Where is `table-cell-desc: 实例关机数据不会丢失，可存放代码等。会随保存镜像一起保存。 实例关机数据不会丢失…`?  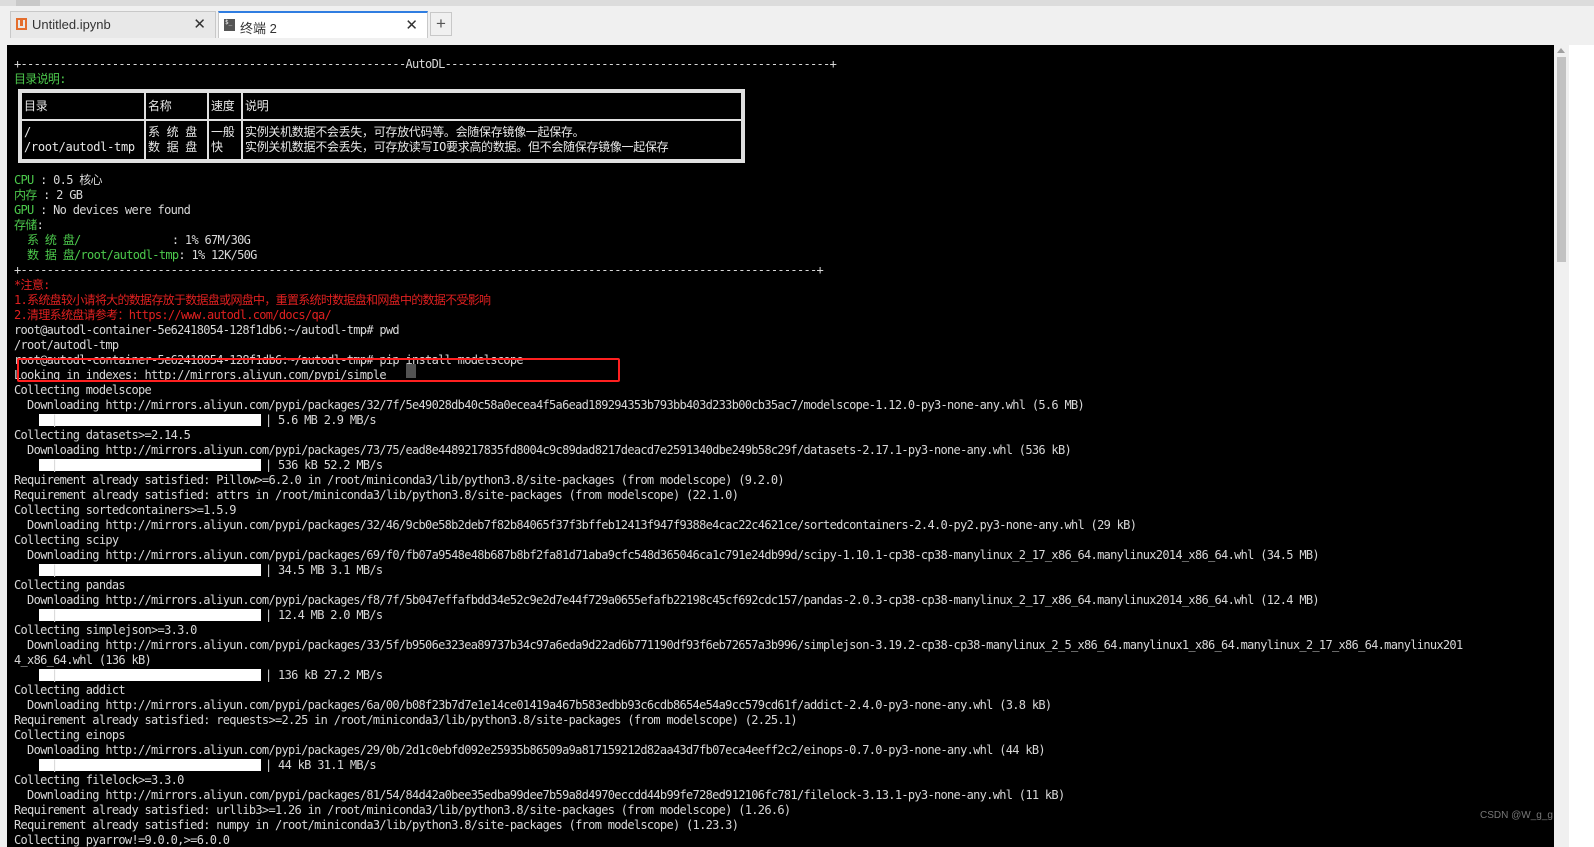
table-cell-desc: 实例关机数据不会丢失，可存放代码等。会随保存镜像一起保存。 实例关机数据不会丢失… is located at coordinates (492, 140).